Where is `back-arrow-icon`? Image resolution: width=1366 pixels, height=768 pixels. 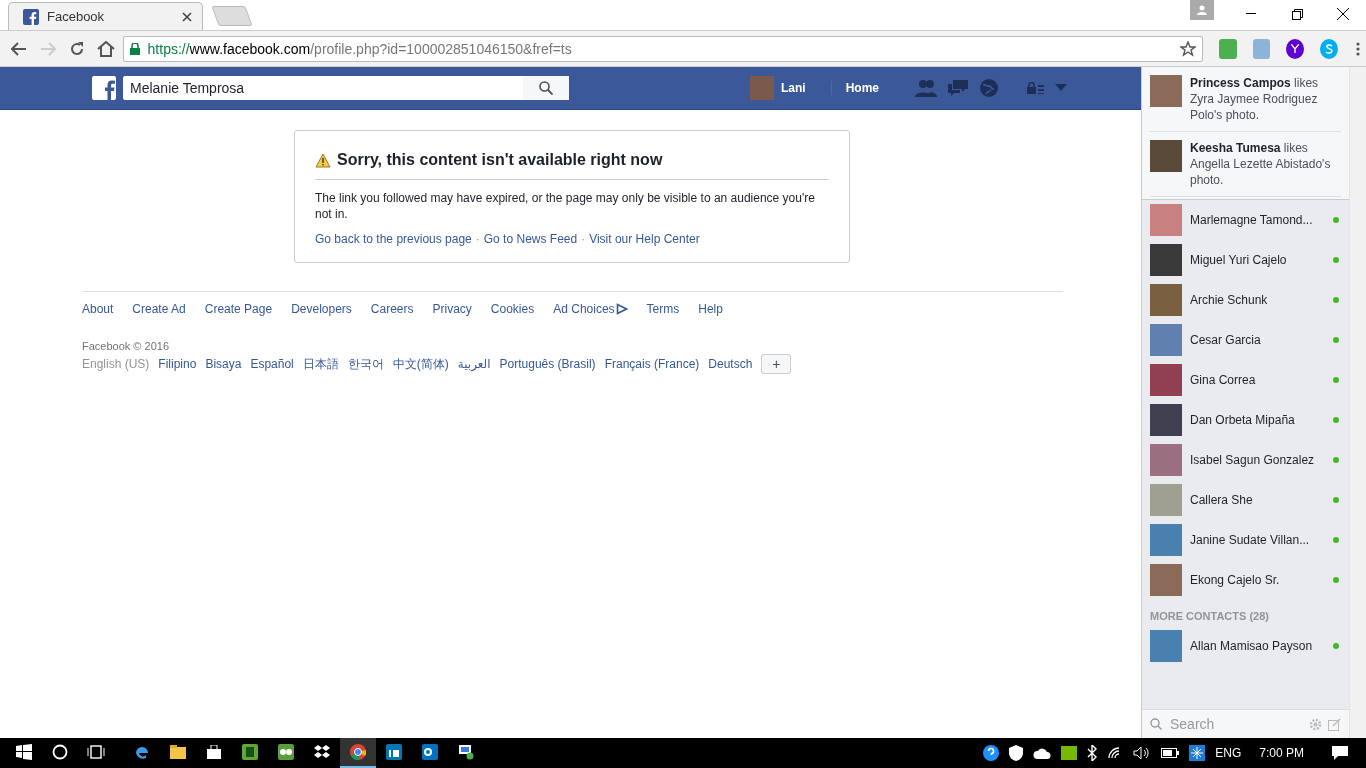 back-arrow-icon is located at coordinates (18, 48).